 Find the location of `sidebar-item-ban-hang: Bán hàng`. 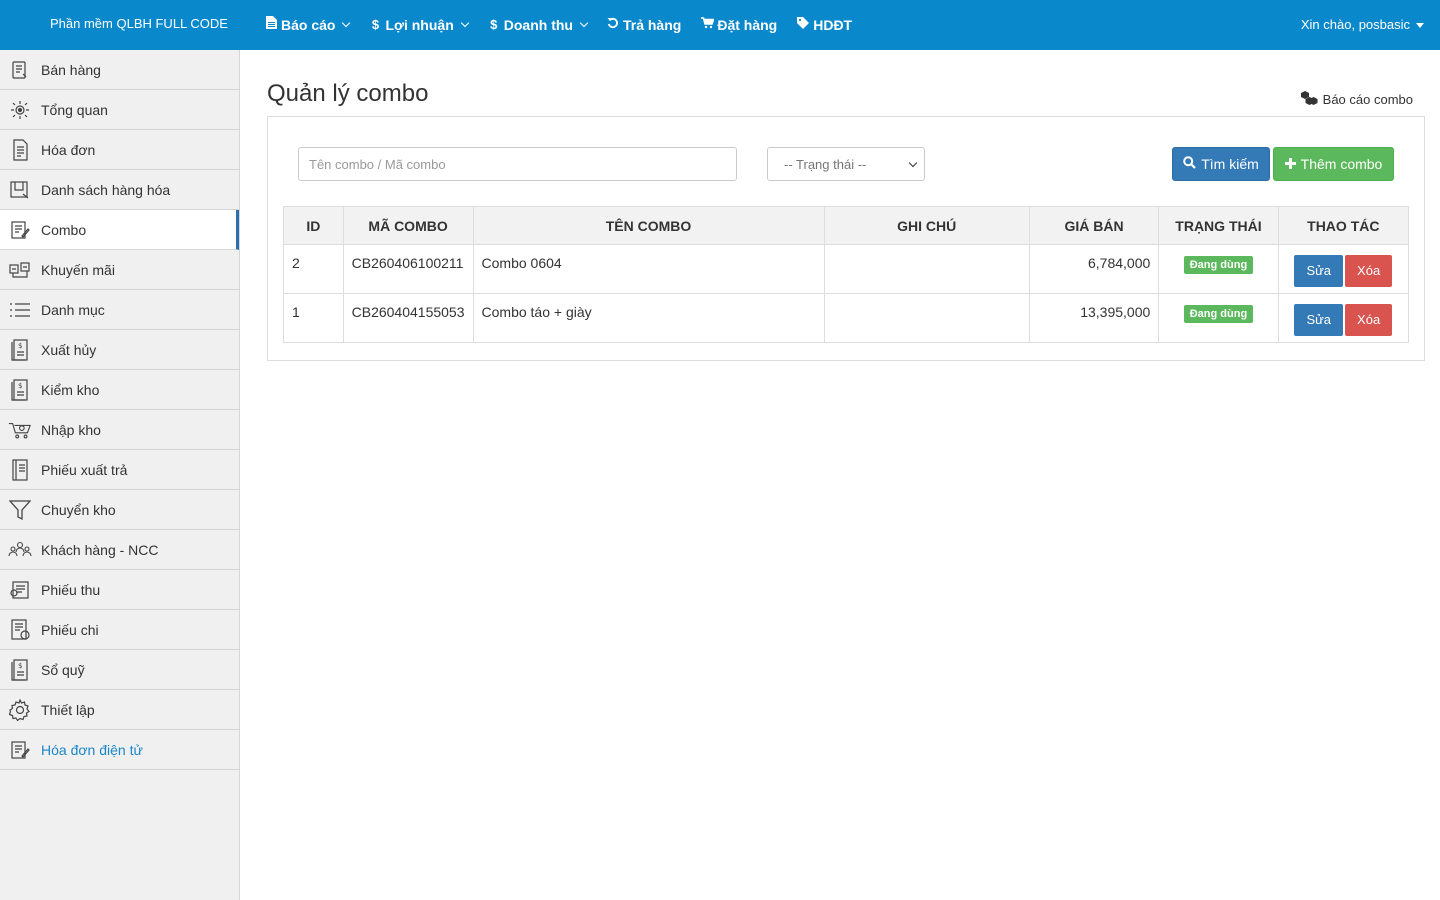

sidebar-item-ban-hang: Bán hàng is located at coordinates (119, 70).